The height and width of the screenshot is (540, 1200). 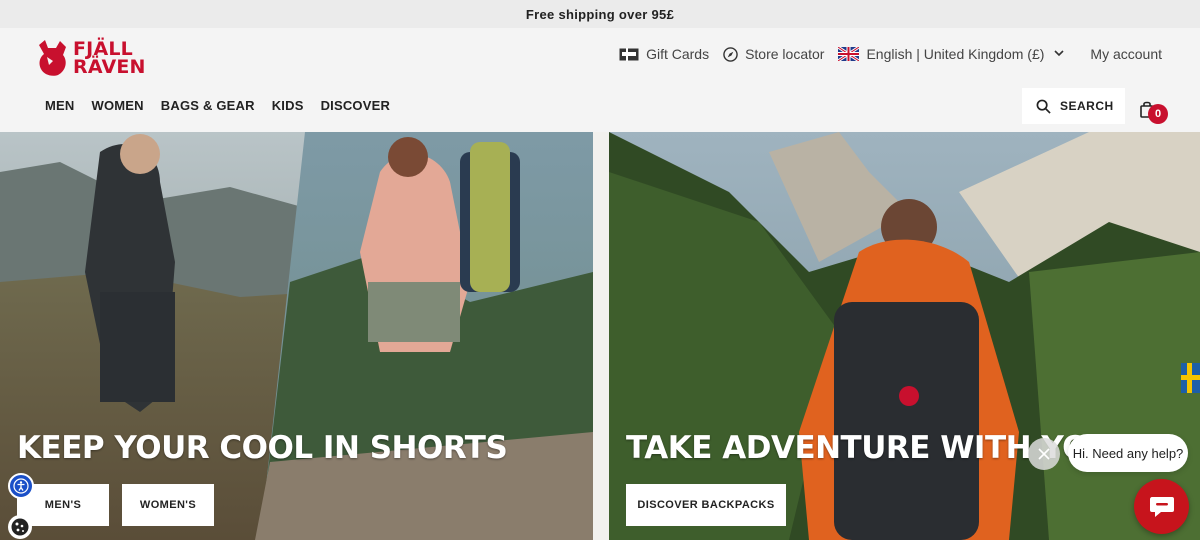 I want to click on search-label: SEARCH, so click(x=1087, y=106).